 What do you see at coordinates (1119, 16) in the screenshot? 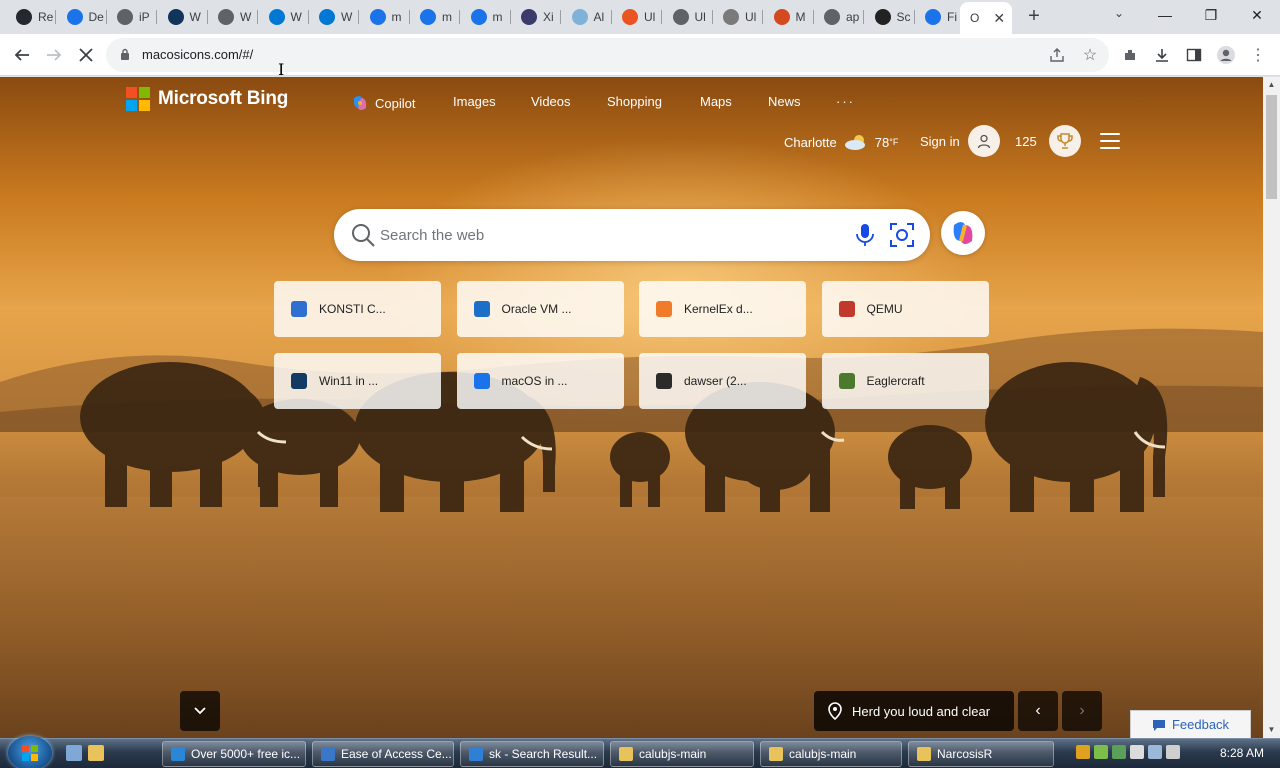
I see `tab-search-icon: ⌄` at bounding box center [1119, 16].